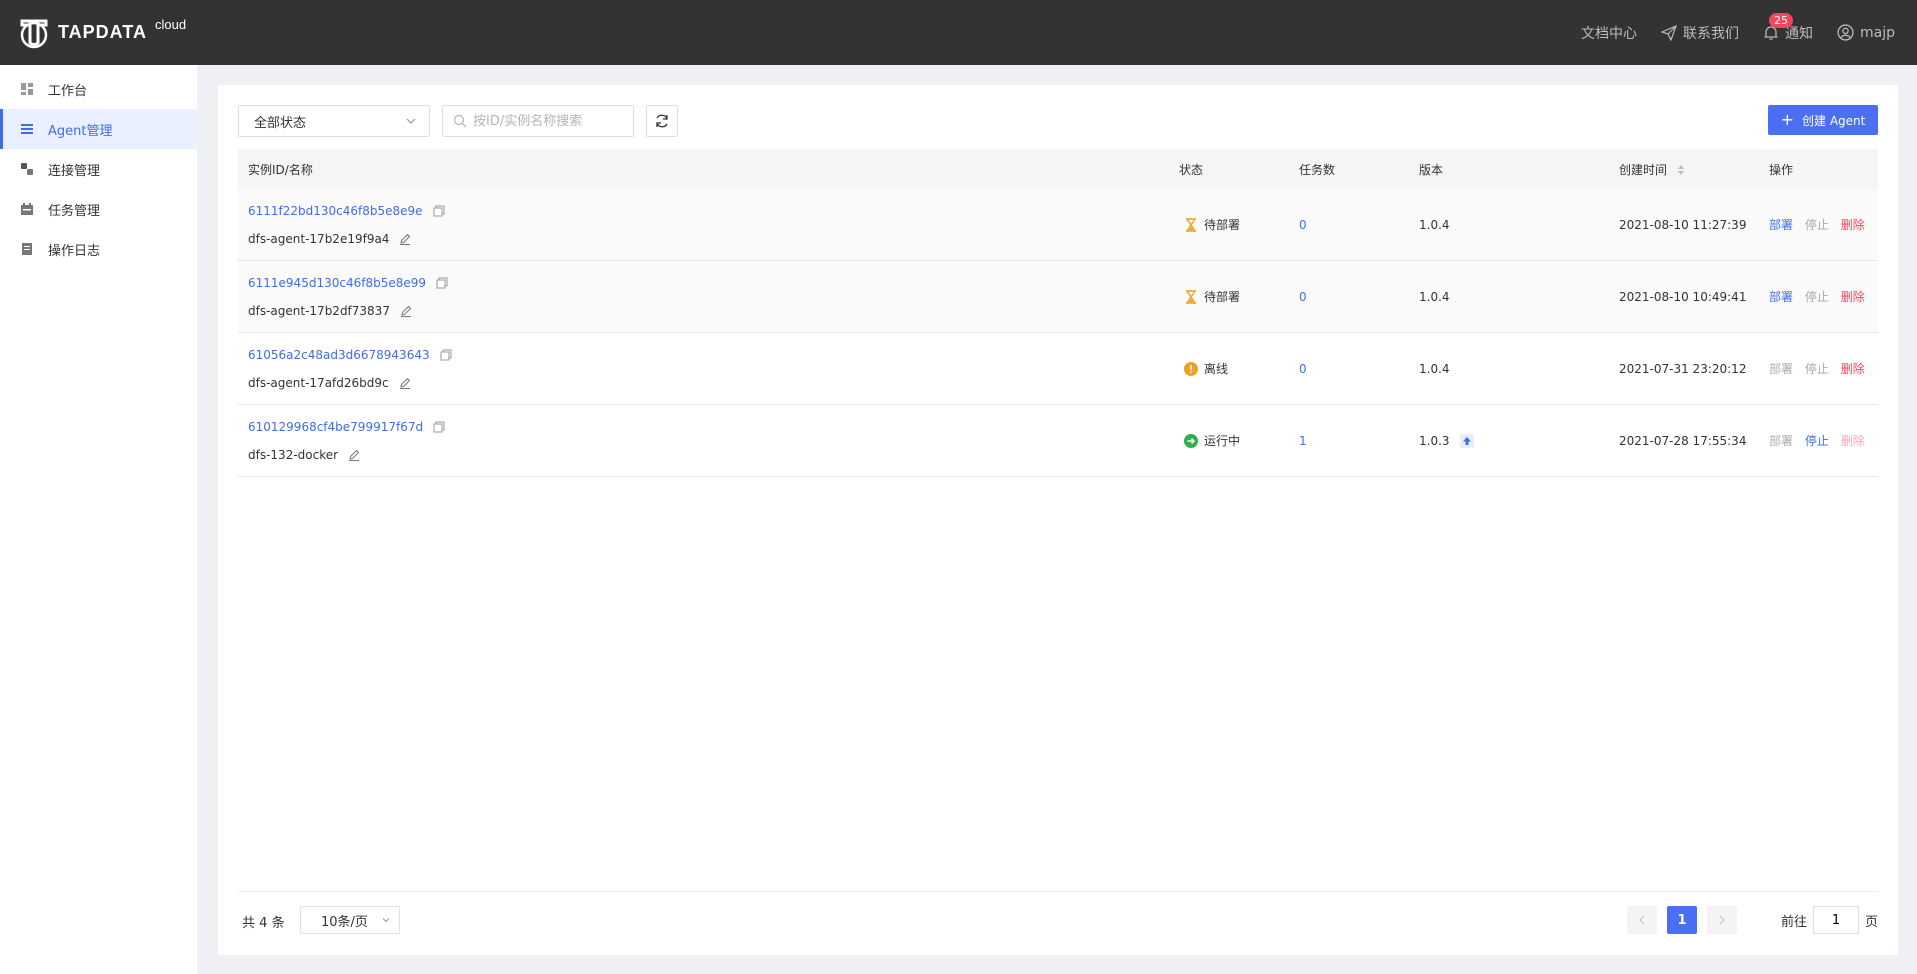 This screenshot has height=974, width=1917. What do you see at coordinates (102, 33) in the screenshot?
I see `logo: TAPDATA cloud` at bounding box center [102, 33].